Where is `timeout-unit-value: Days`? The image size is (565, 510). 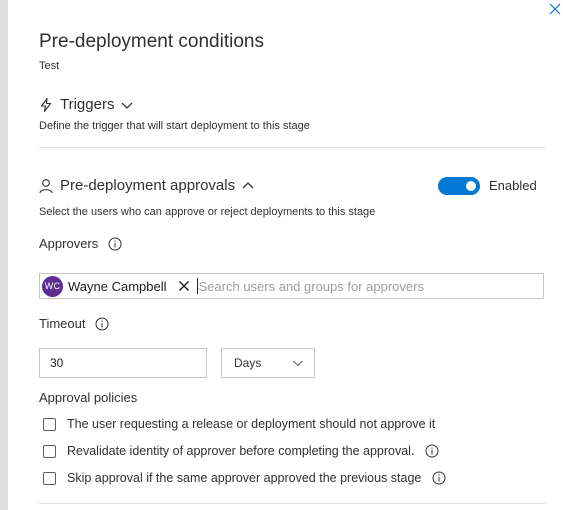
timeout-unit-value: Days is located at coordinates (248, 363).